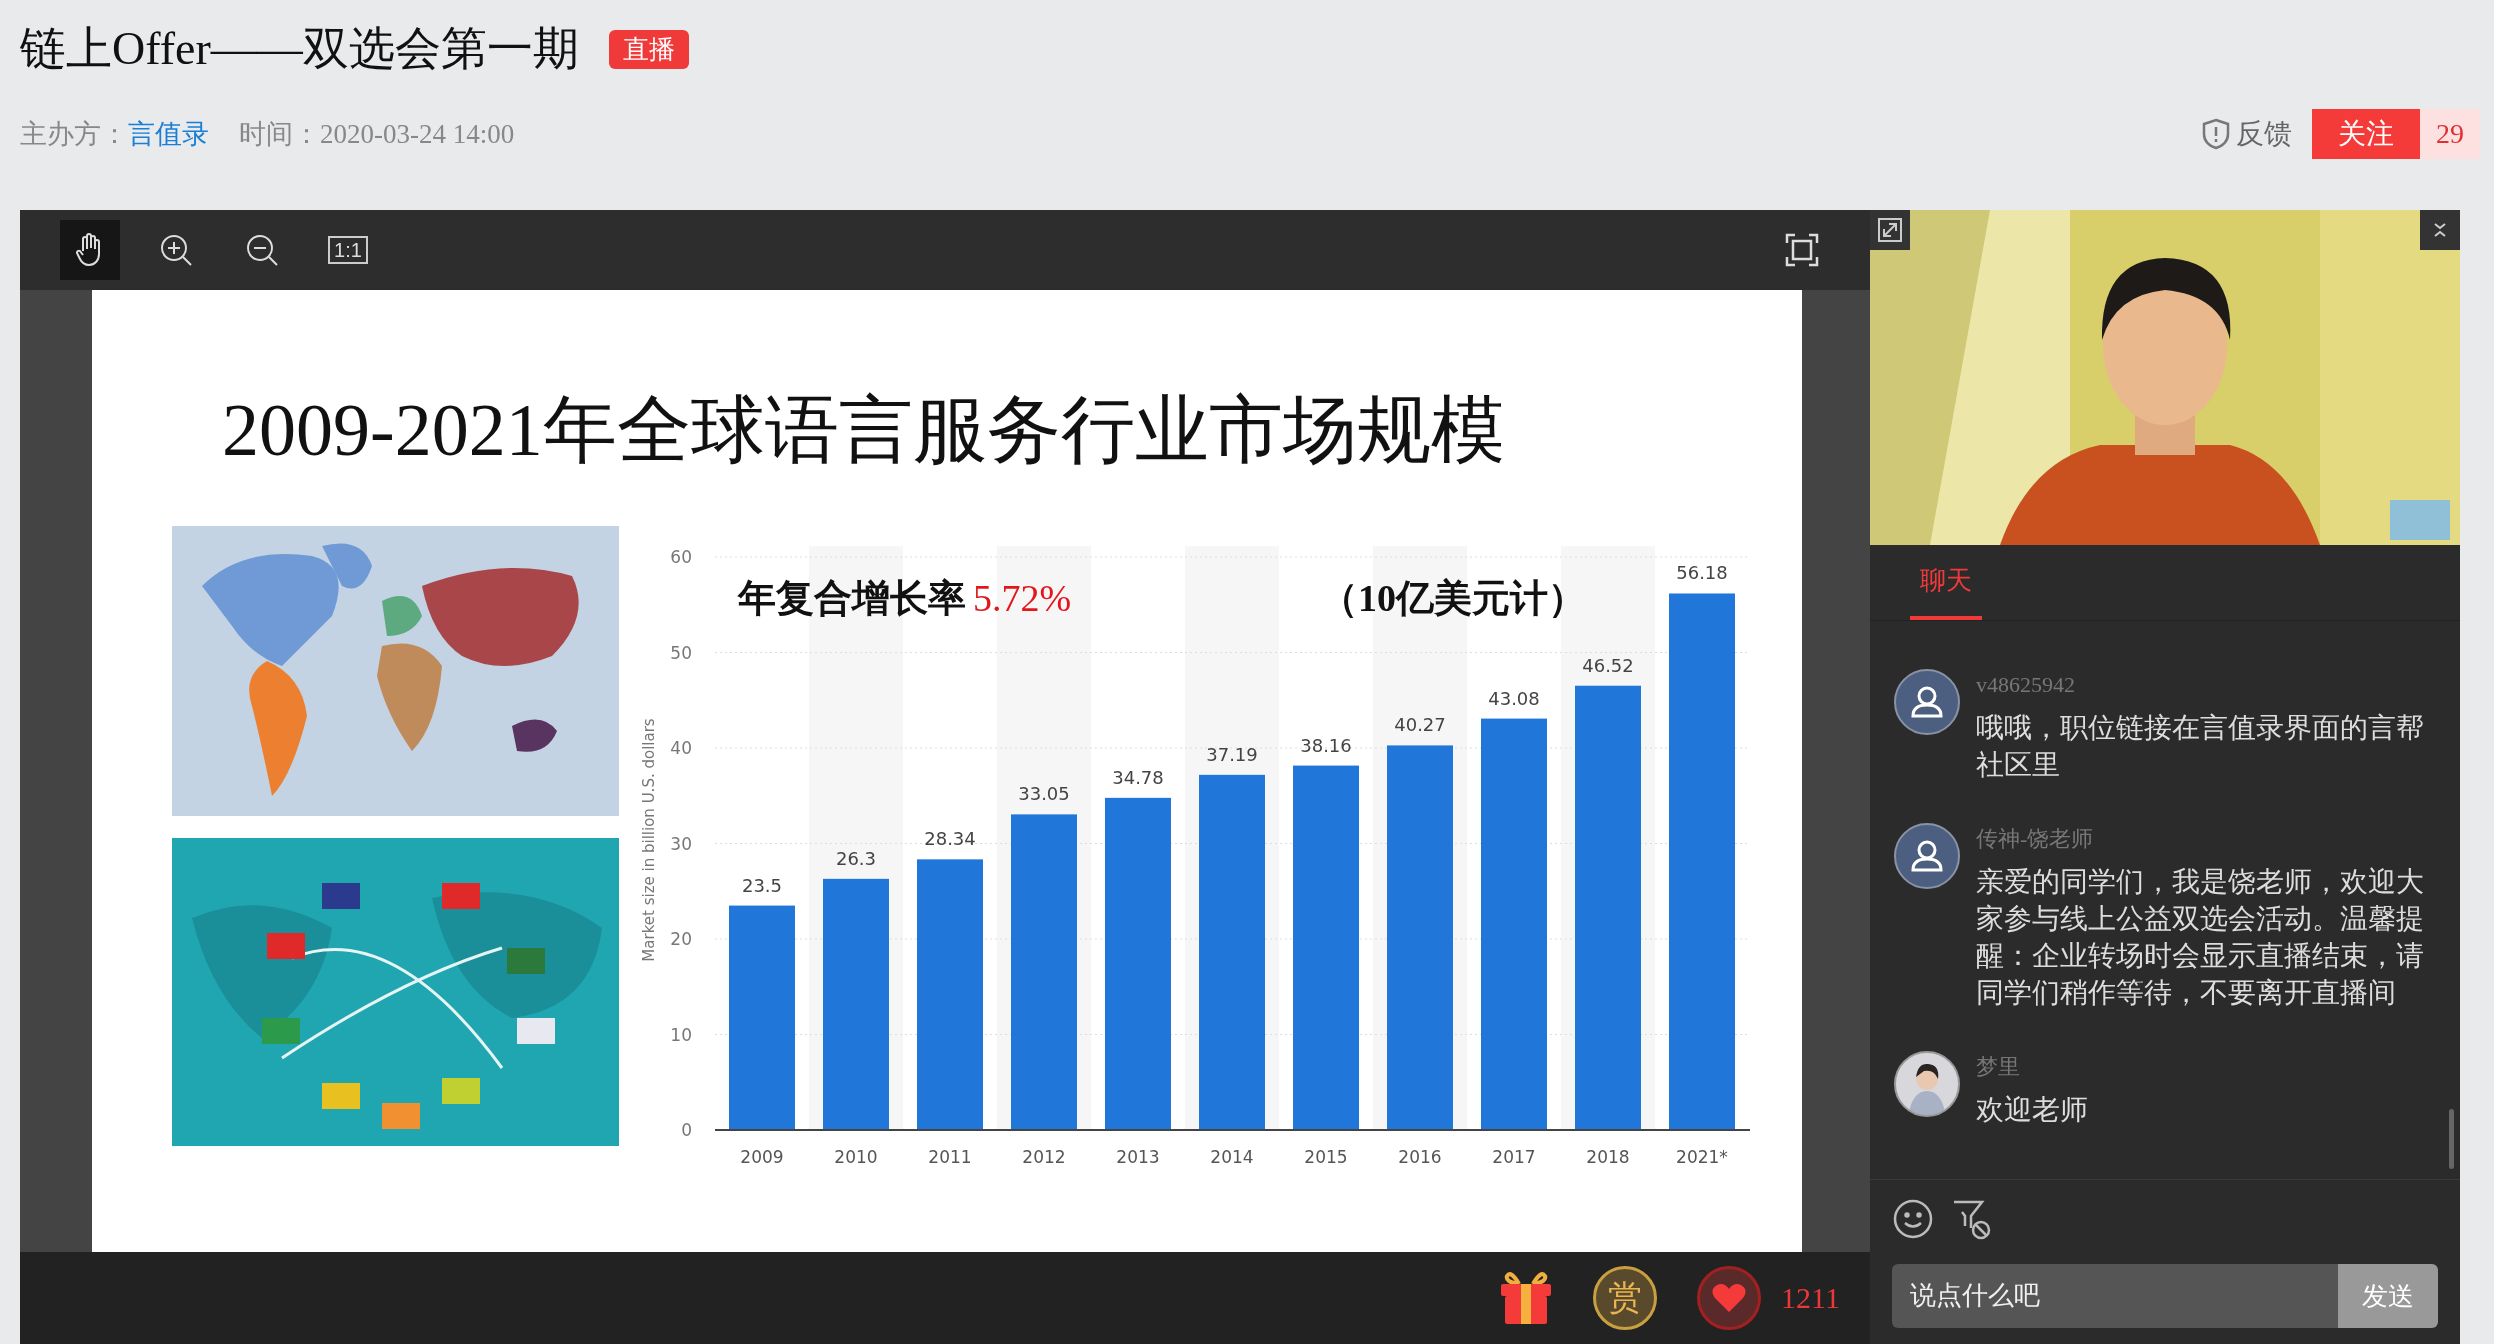  I want to click on username: 传神-饶老师, so click(2035, 839).